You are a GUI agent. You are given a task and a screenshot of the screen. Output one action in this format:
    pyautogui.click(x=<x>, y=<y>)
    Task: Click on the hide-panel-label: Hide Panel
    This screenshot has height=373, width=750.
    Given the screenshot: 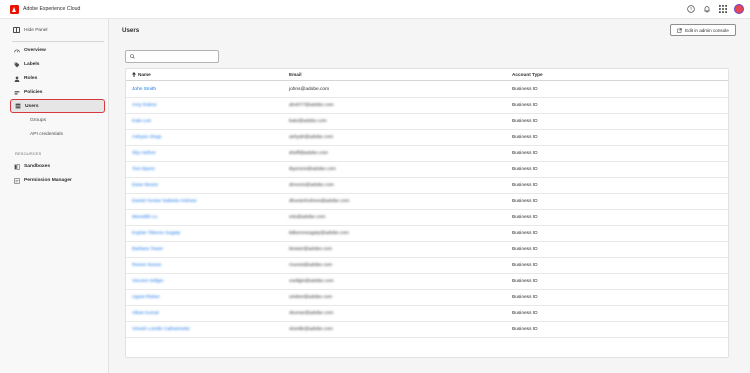 What is the action you would take?
    pyautogui.click(x=36, y=30)
    